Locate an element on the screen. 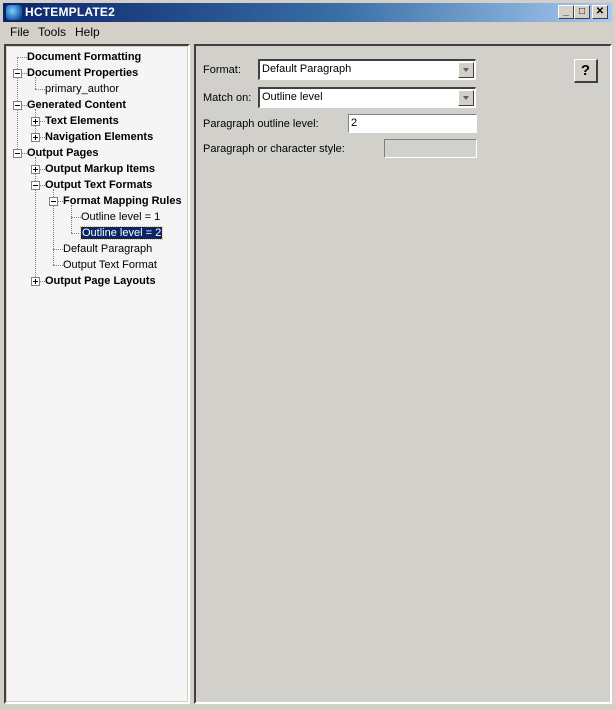  menu-bar: File Tools Help is located at coordinates (307, 31).